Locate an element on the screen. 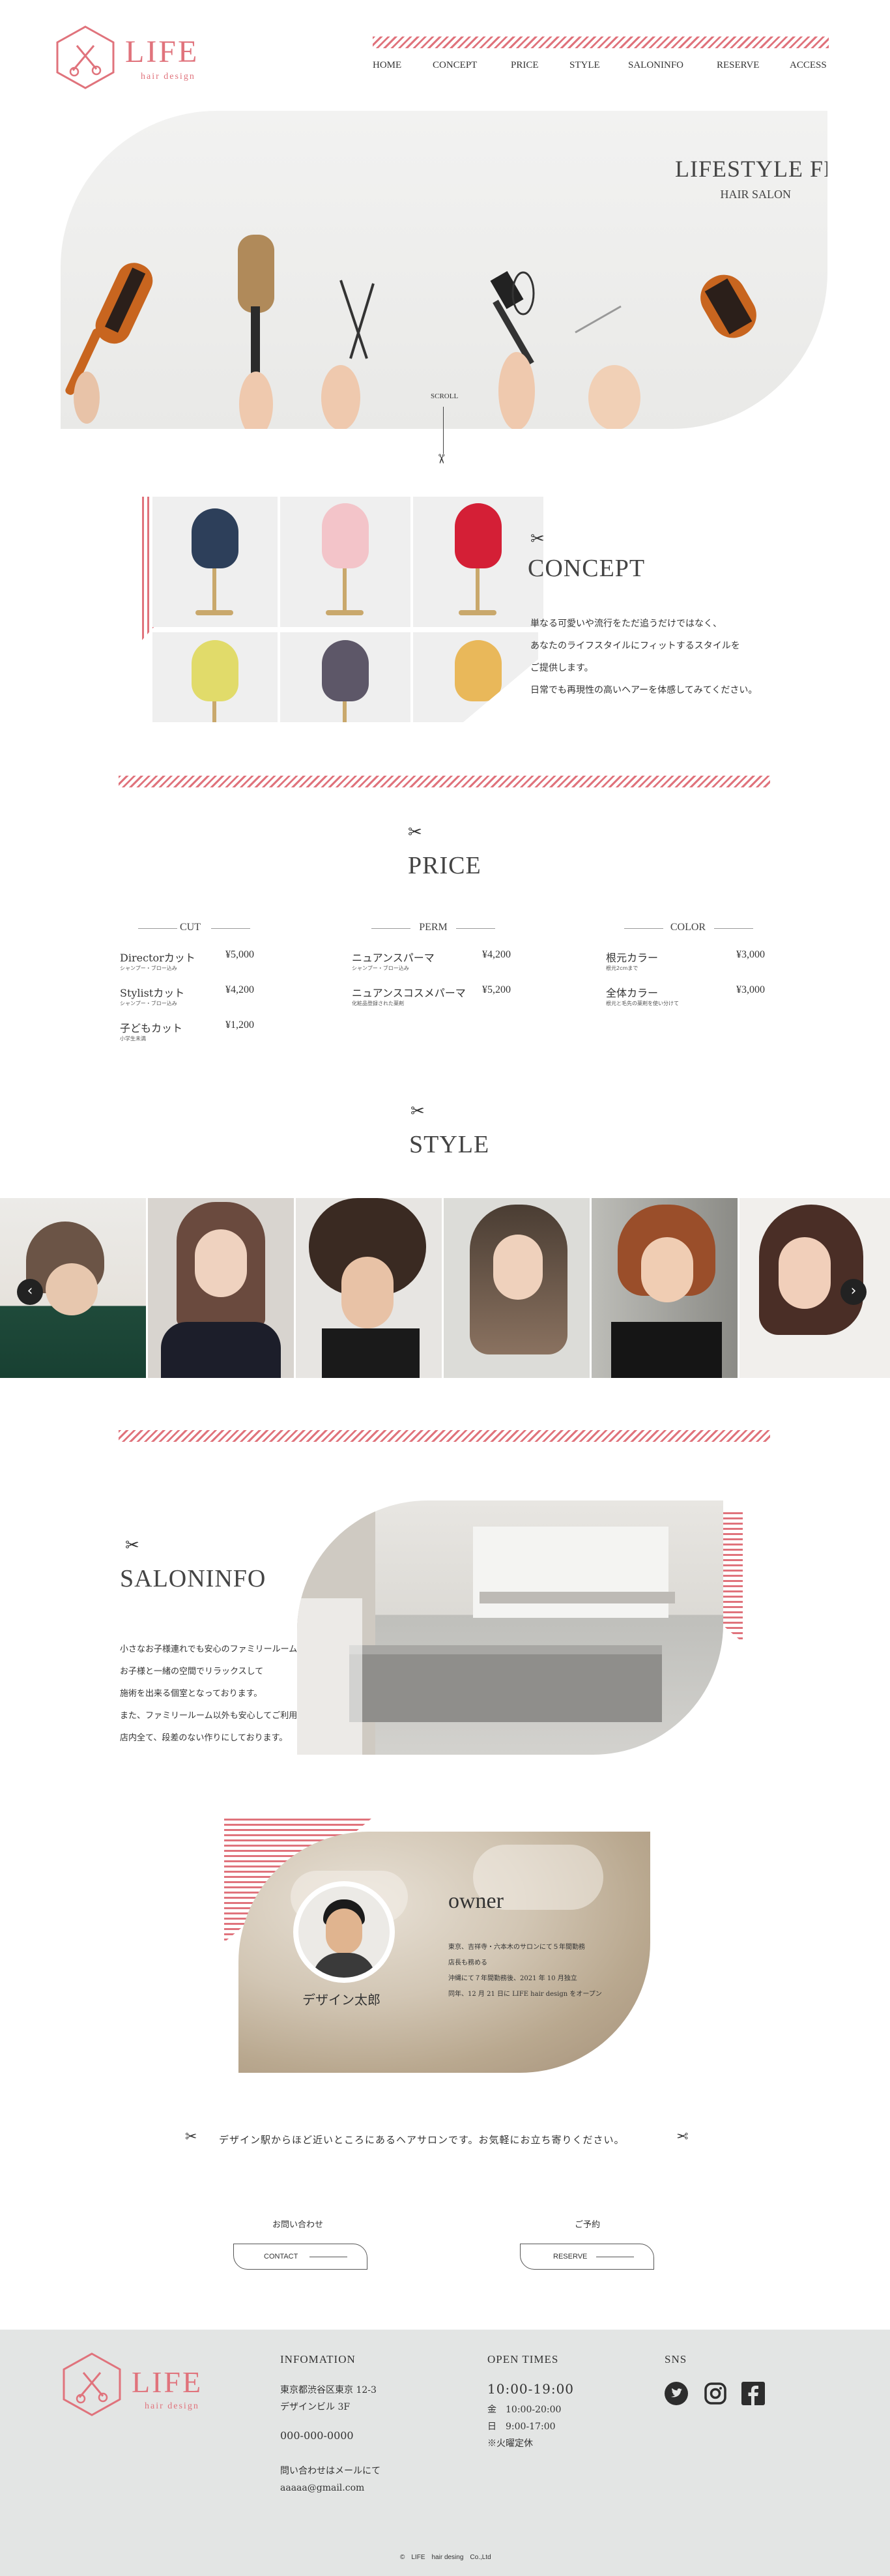 The image size is (890, 2576). nav-home: HOME is located at coordinates (387, 65).